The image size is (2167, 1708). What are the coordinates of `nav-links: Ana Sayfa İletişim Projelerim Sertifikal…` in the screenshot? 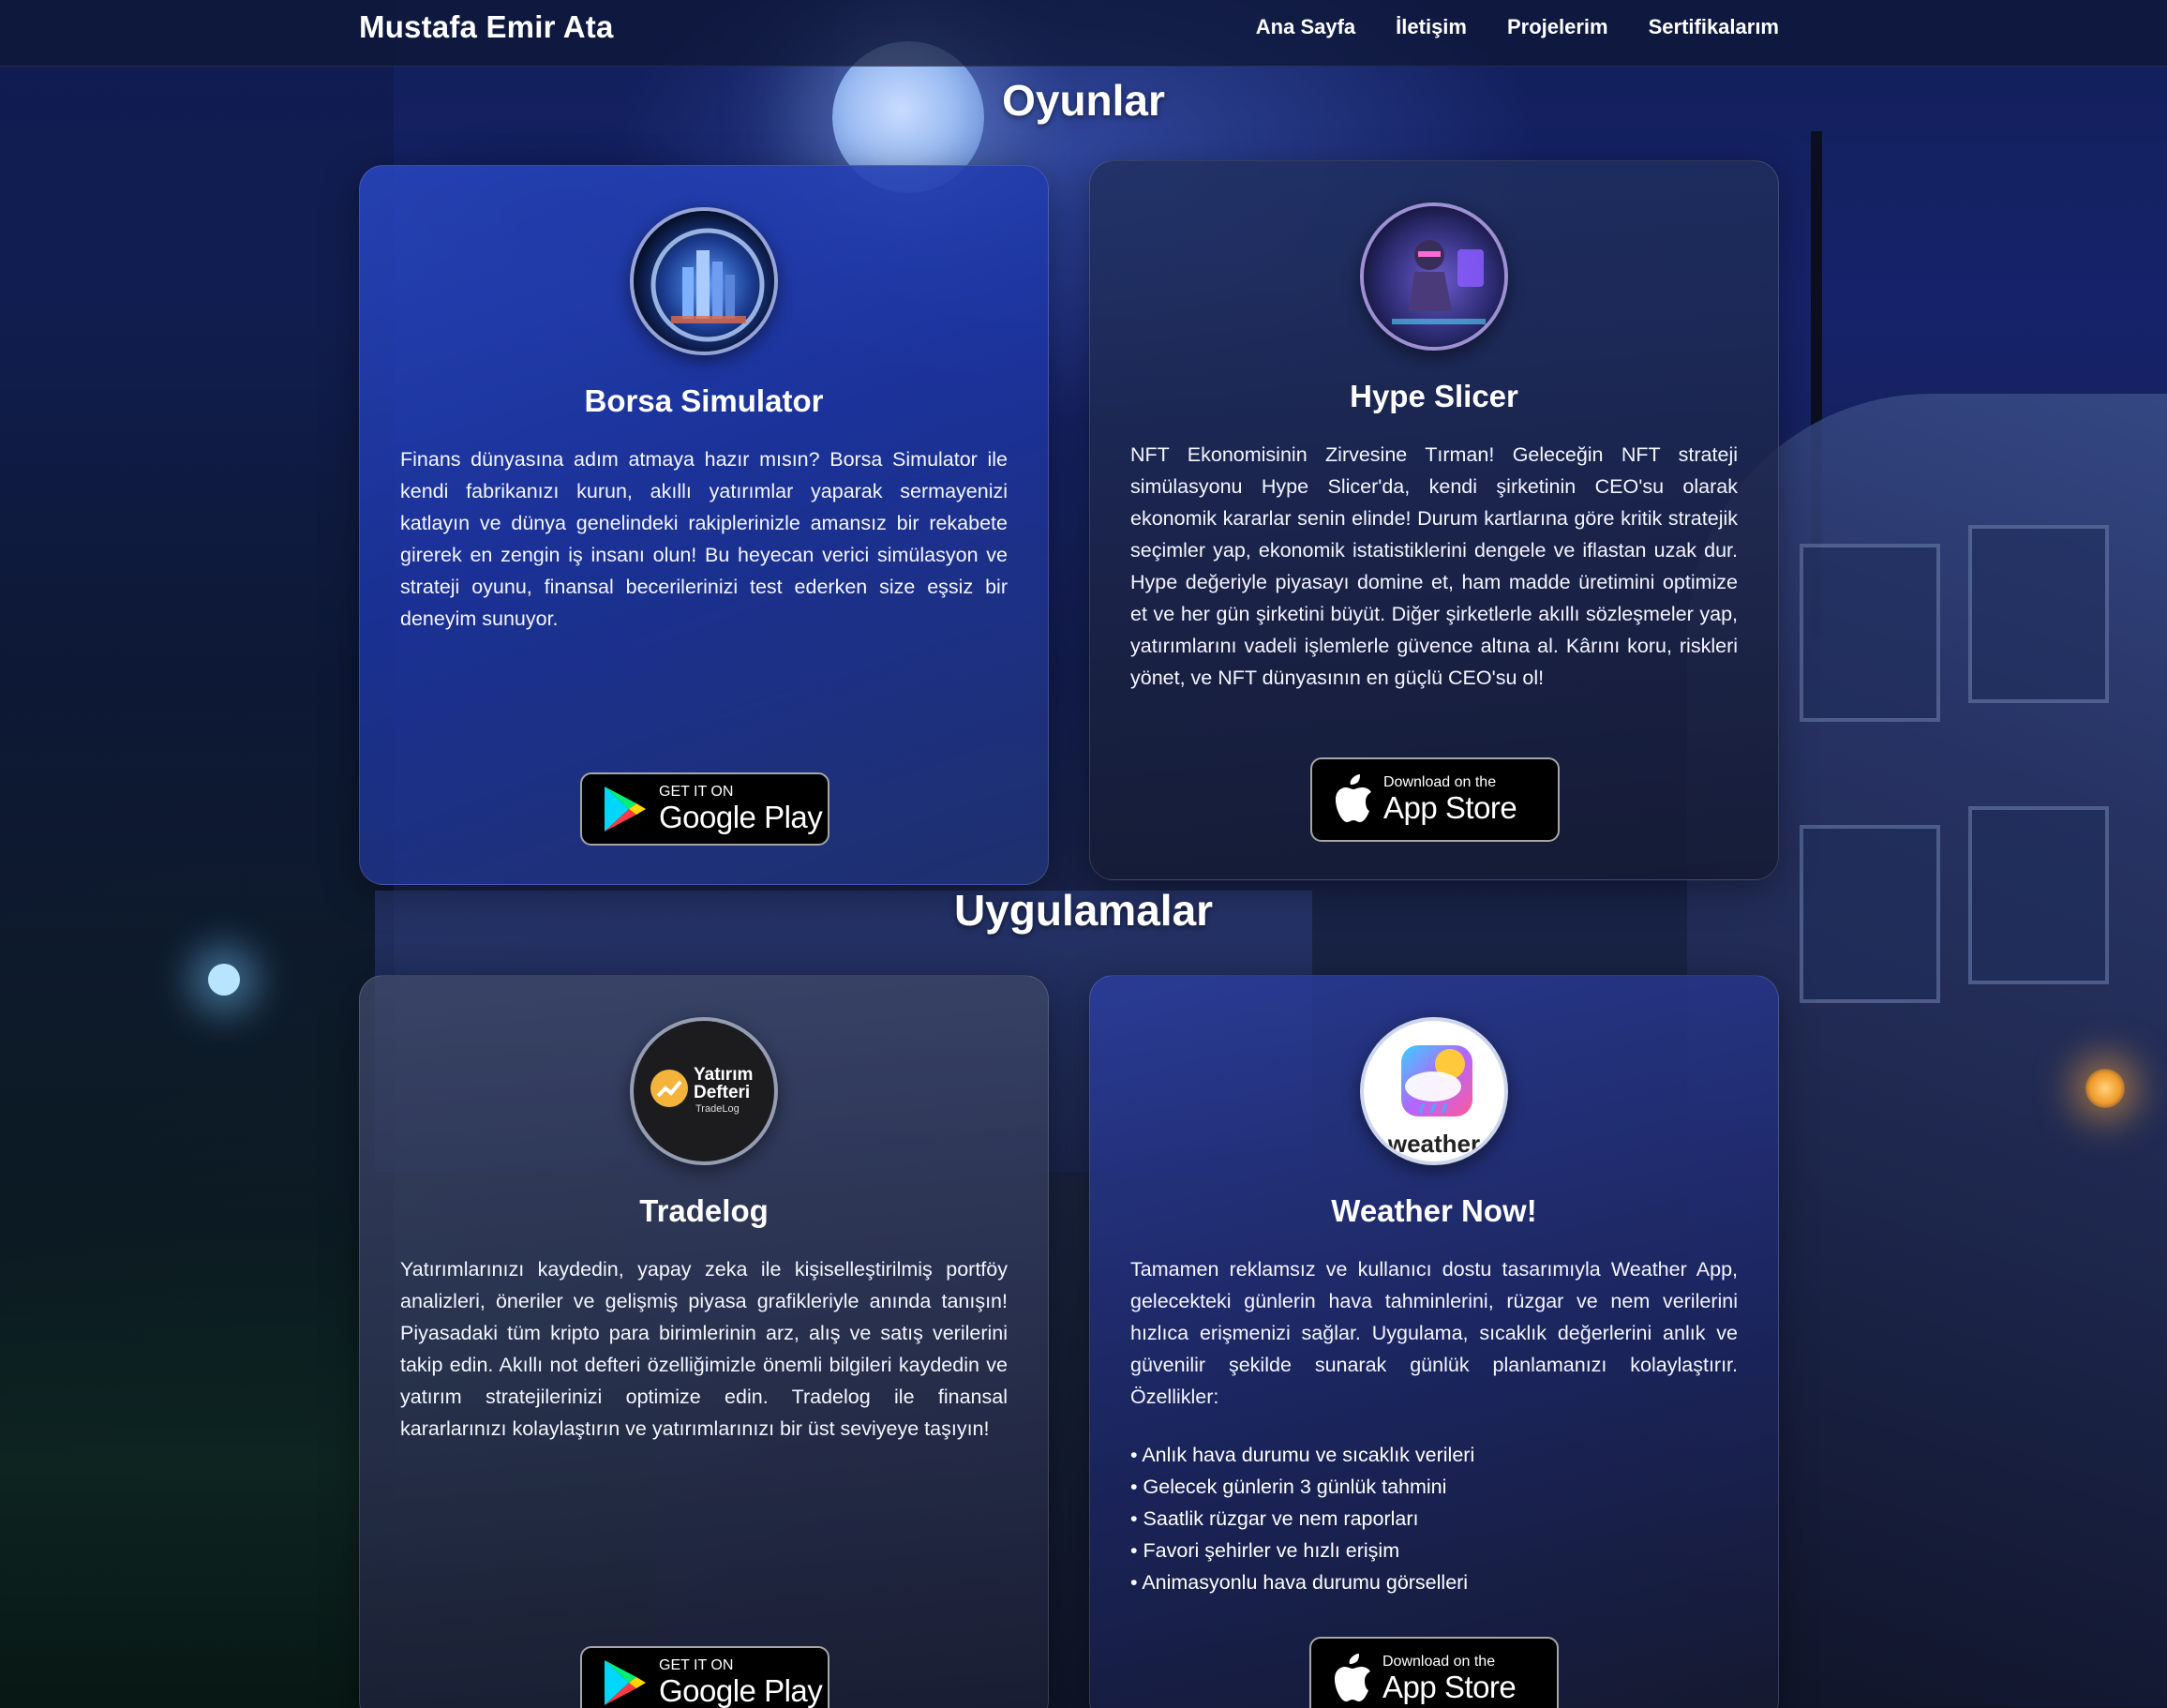 It's located at (1517, 27).